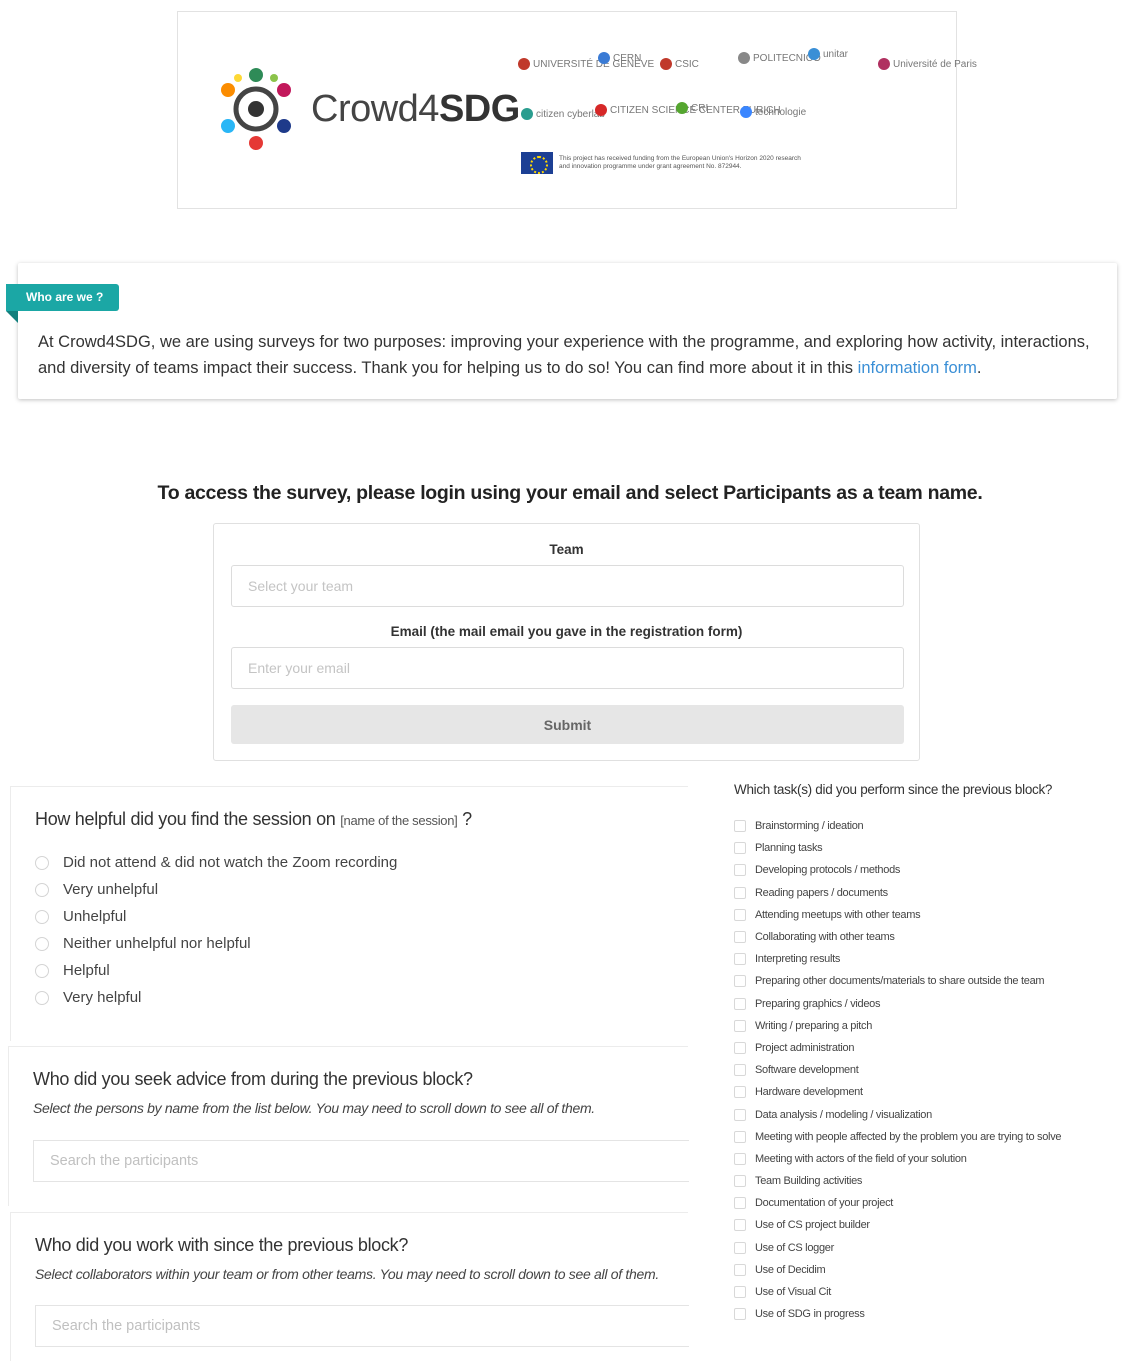 The image size is (1140, 1361). I want to click on task-item: Documentation of your project, so click(897, 1203).